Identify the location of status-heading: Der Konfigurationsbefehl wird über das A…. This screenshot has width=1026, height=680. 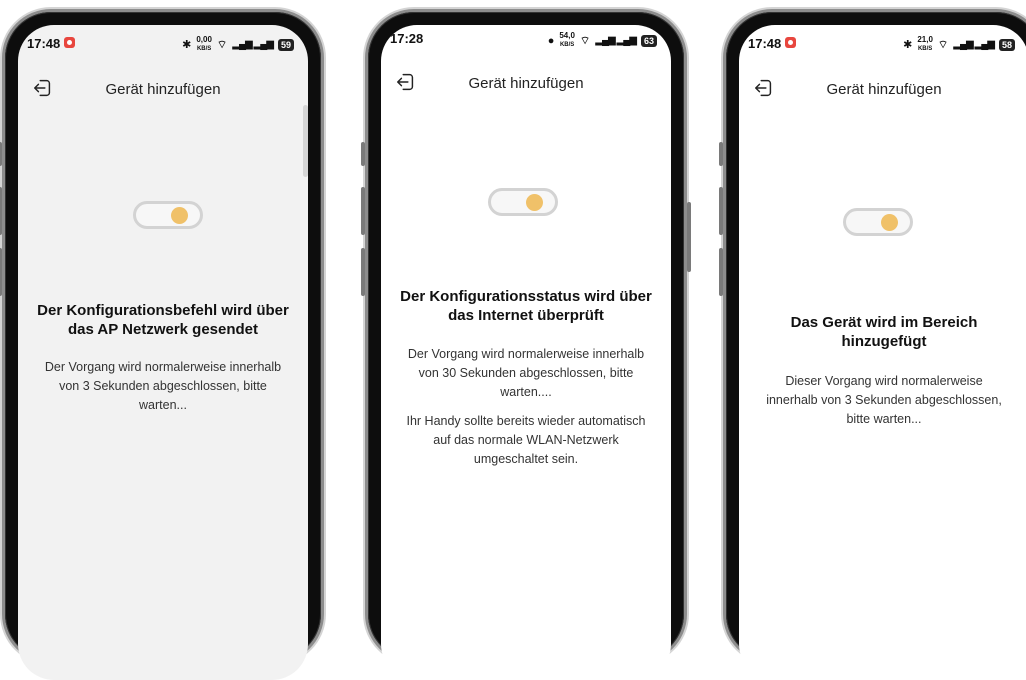
(163, 320).